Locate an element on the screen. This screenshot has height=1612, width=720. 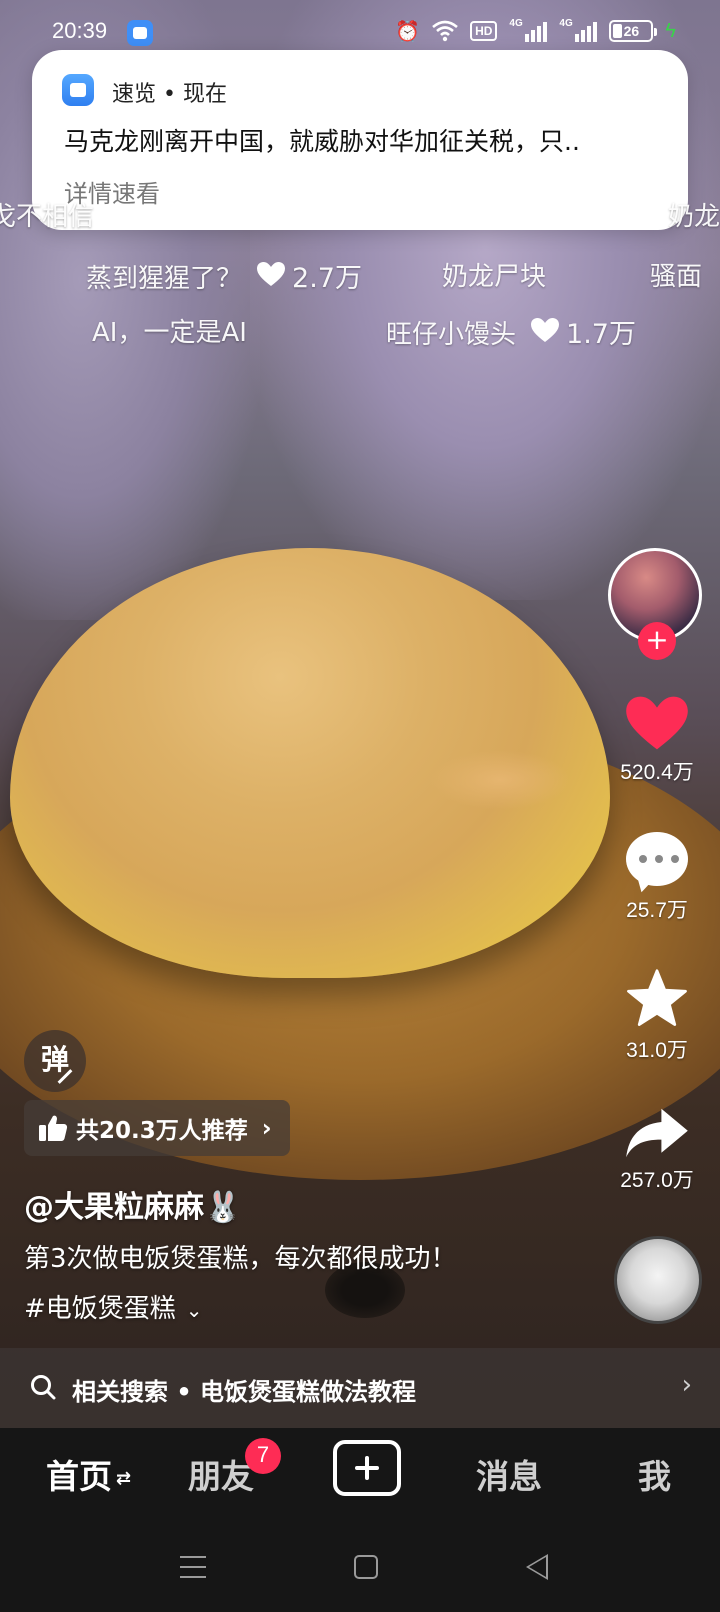
notification-header: 速览 • 现在 is located at coordinates (169, 92).